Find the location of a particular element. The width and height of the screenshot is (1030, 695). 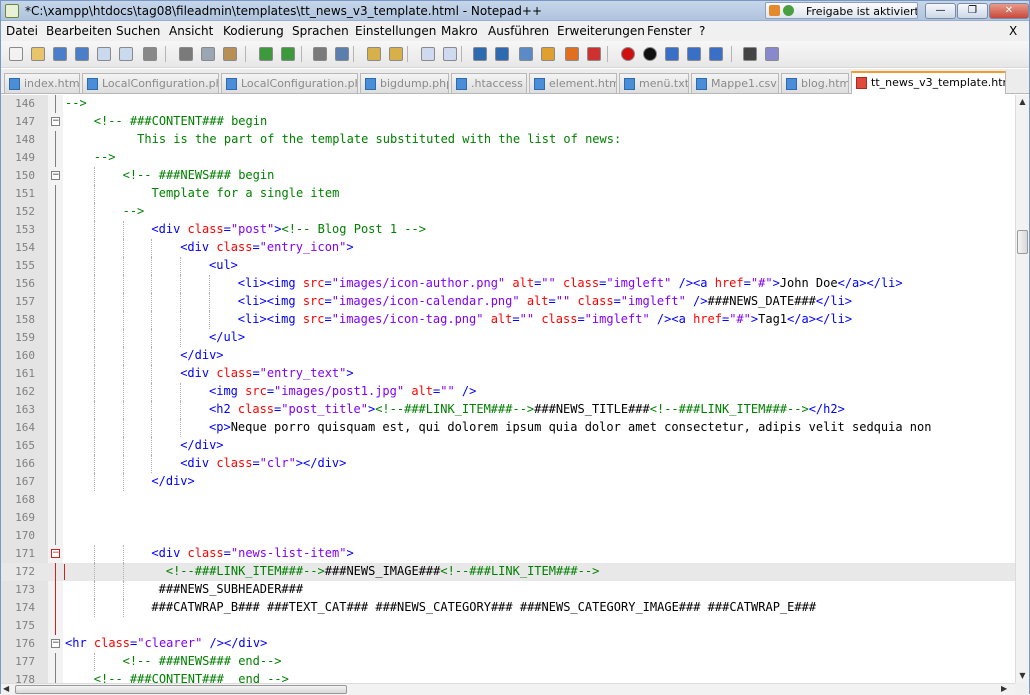

play-multiple-button is located at coordinates (694, 54).